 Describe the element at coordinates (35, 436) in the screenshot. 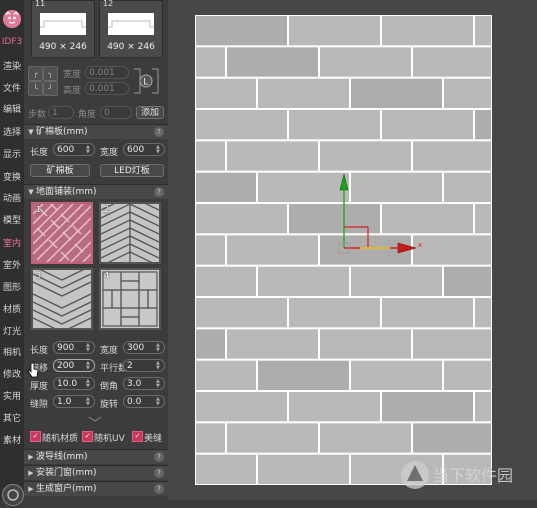

I see `random-material-checkbox: ✓` at that location.